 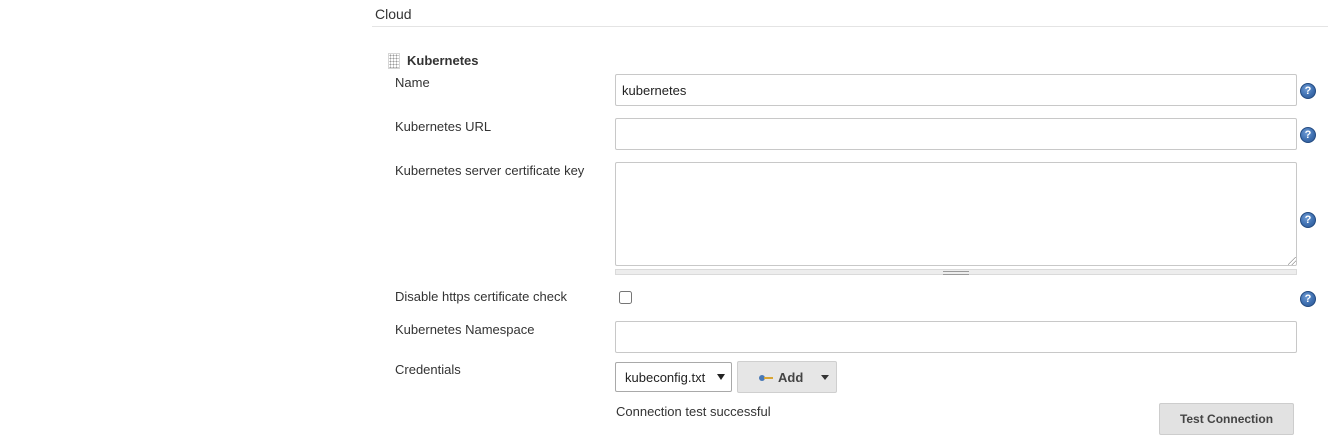 What do you see at coordinates (791, 377) in the screenshot?
I see `add-button-label: Add` at bounding box center [791, 377].